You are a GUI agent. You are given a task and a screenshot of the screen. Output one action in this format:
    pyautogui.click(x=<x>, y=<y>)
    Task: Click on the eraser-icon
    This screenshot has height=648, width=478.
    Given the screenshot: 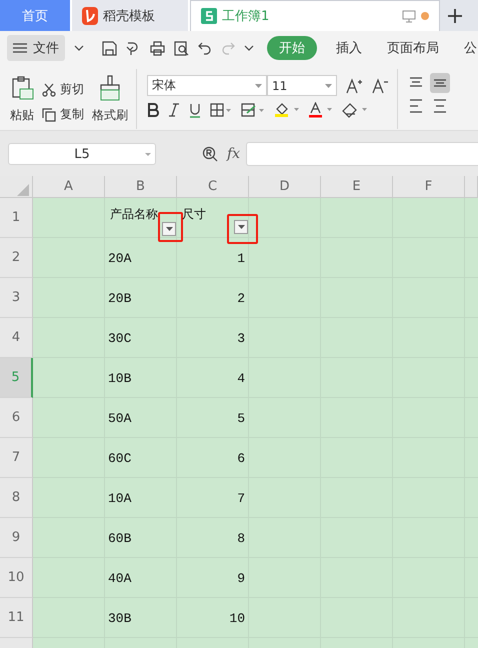 What is the action you would take?
    pyautogui.click(x=355, y=110)
    